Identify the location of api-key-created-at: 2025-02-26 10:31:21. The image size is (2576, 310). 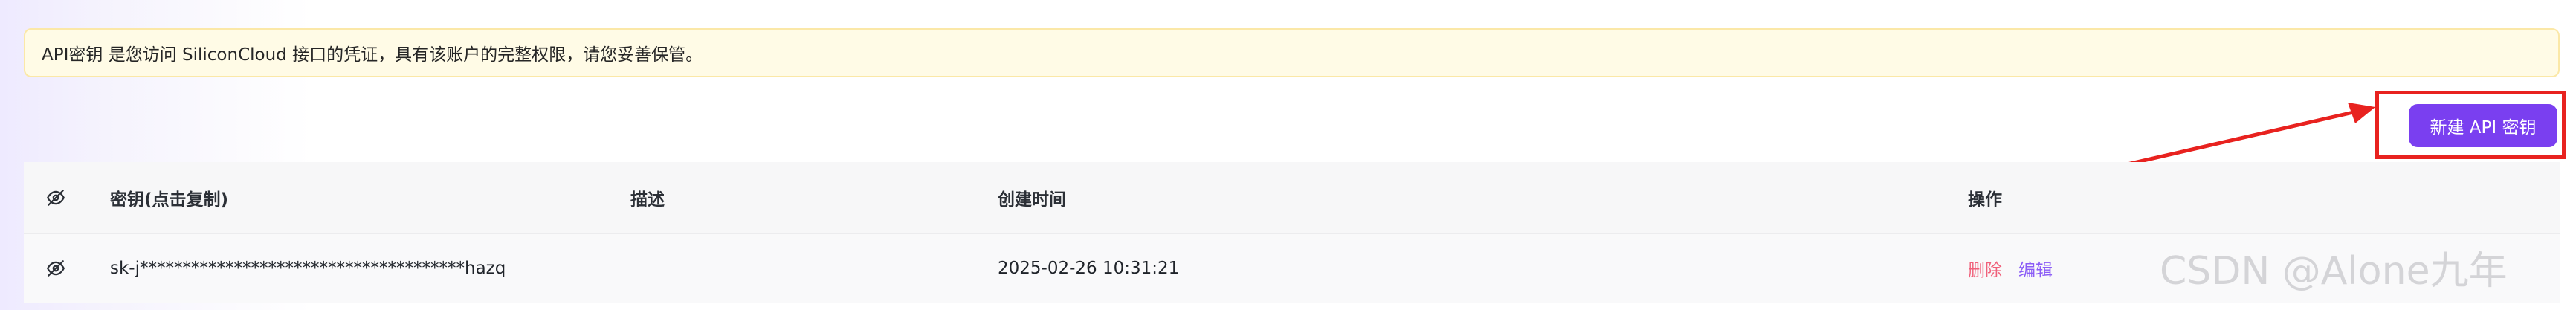
(1089, 268).